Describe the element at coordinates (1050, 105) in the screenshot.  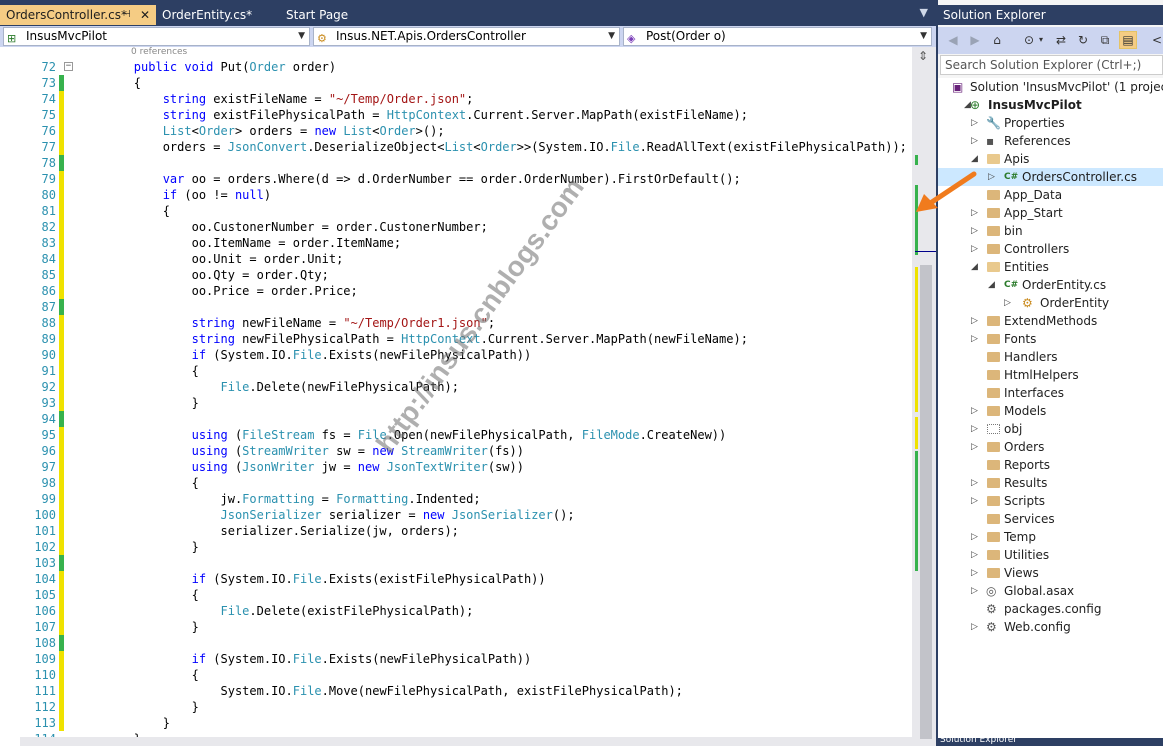
I see `tree-item: ◢ ⊕ InsusMvcPilot` at that location.